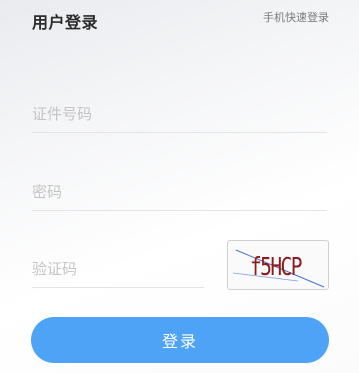 This screenshot has height=373, width=359. Describe the element at coordinates (65, 22) in the screenshot. I see `page-title: 用户登录` at that location.